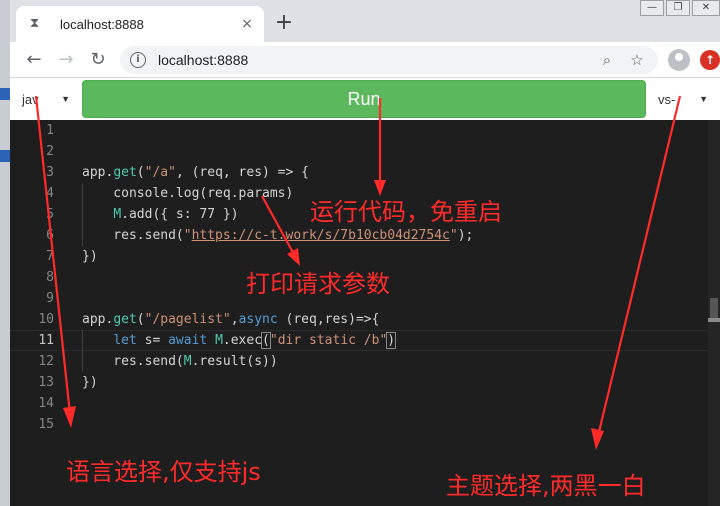  What do you see at coordinates (50, 193) in the screenshot?
I see `line-number: 4` at bounding box center [50, 193].